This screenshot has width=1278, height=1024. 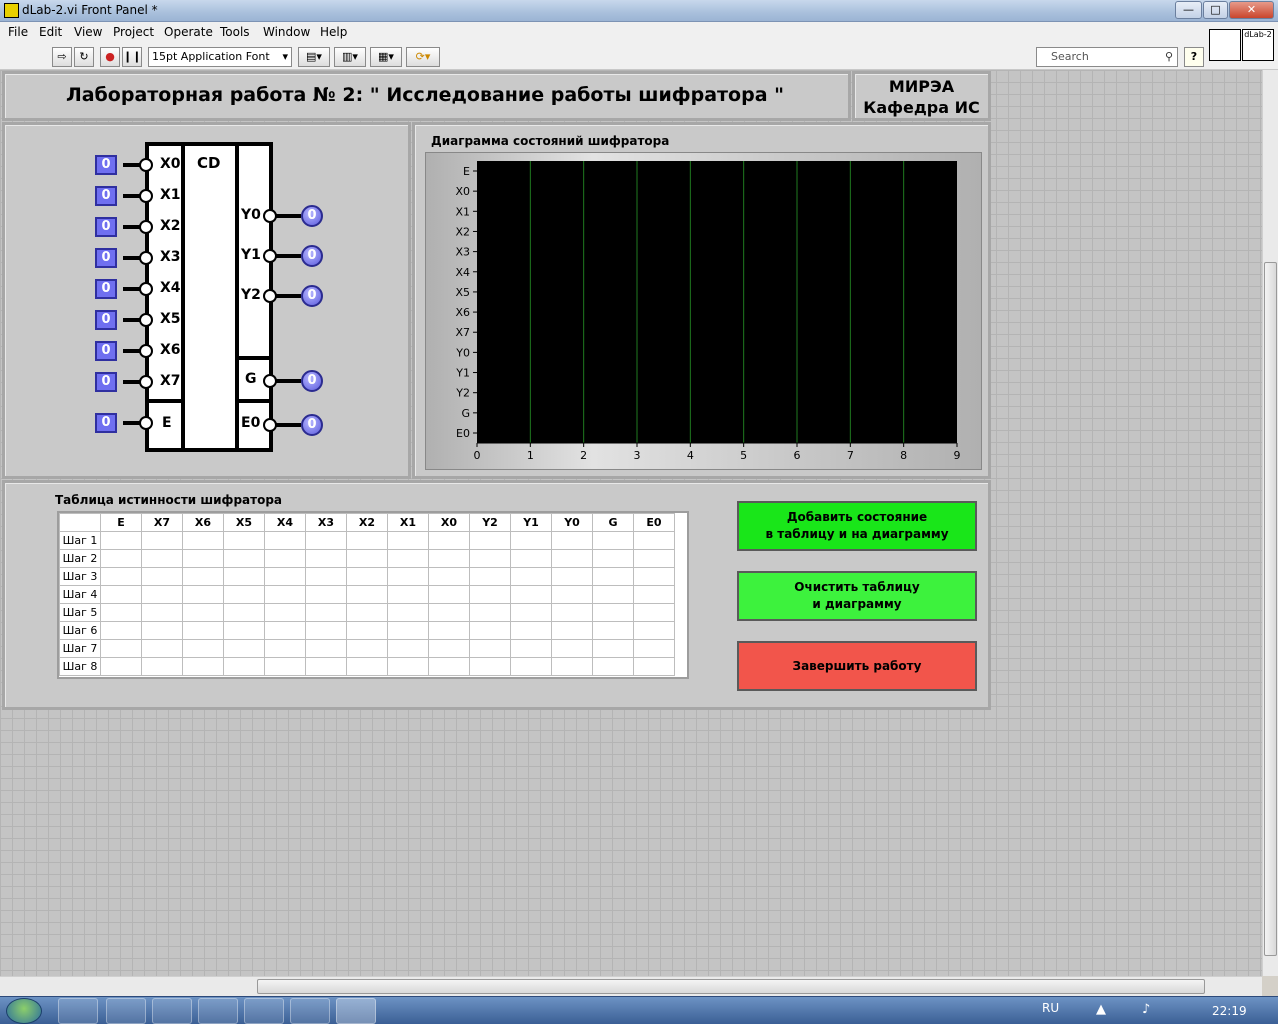 I want to click on search-box: Search ⚲, so click(x=1107, y=57).